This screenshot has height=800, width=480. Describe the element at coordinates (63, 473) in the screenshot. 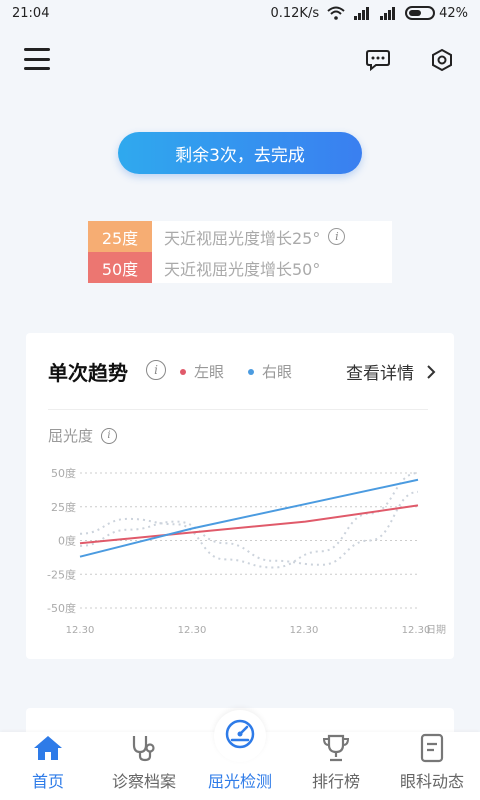

I see `y-tick-label: 50度` at that location.